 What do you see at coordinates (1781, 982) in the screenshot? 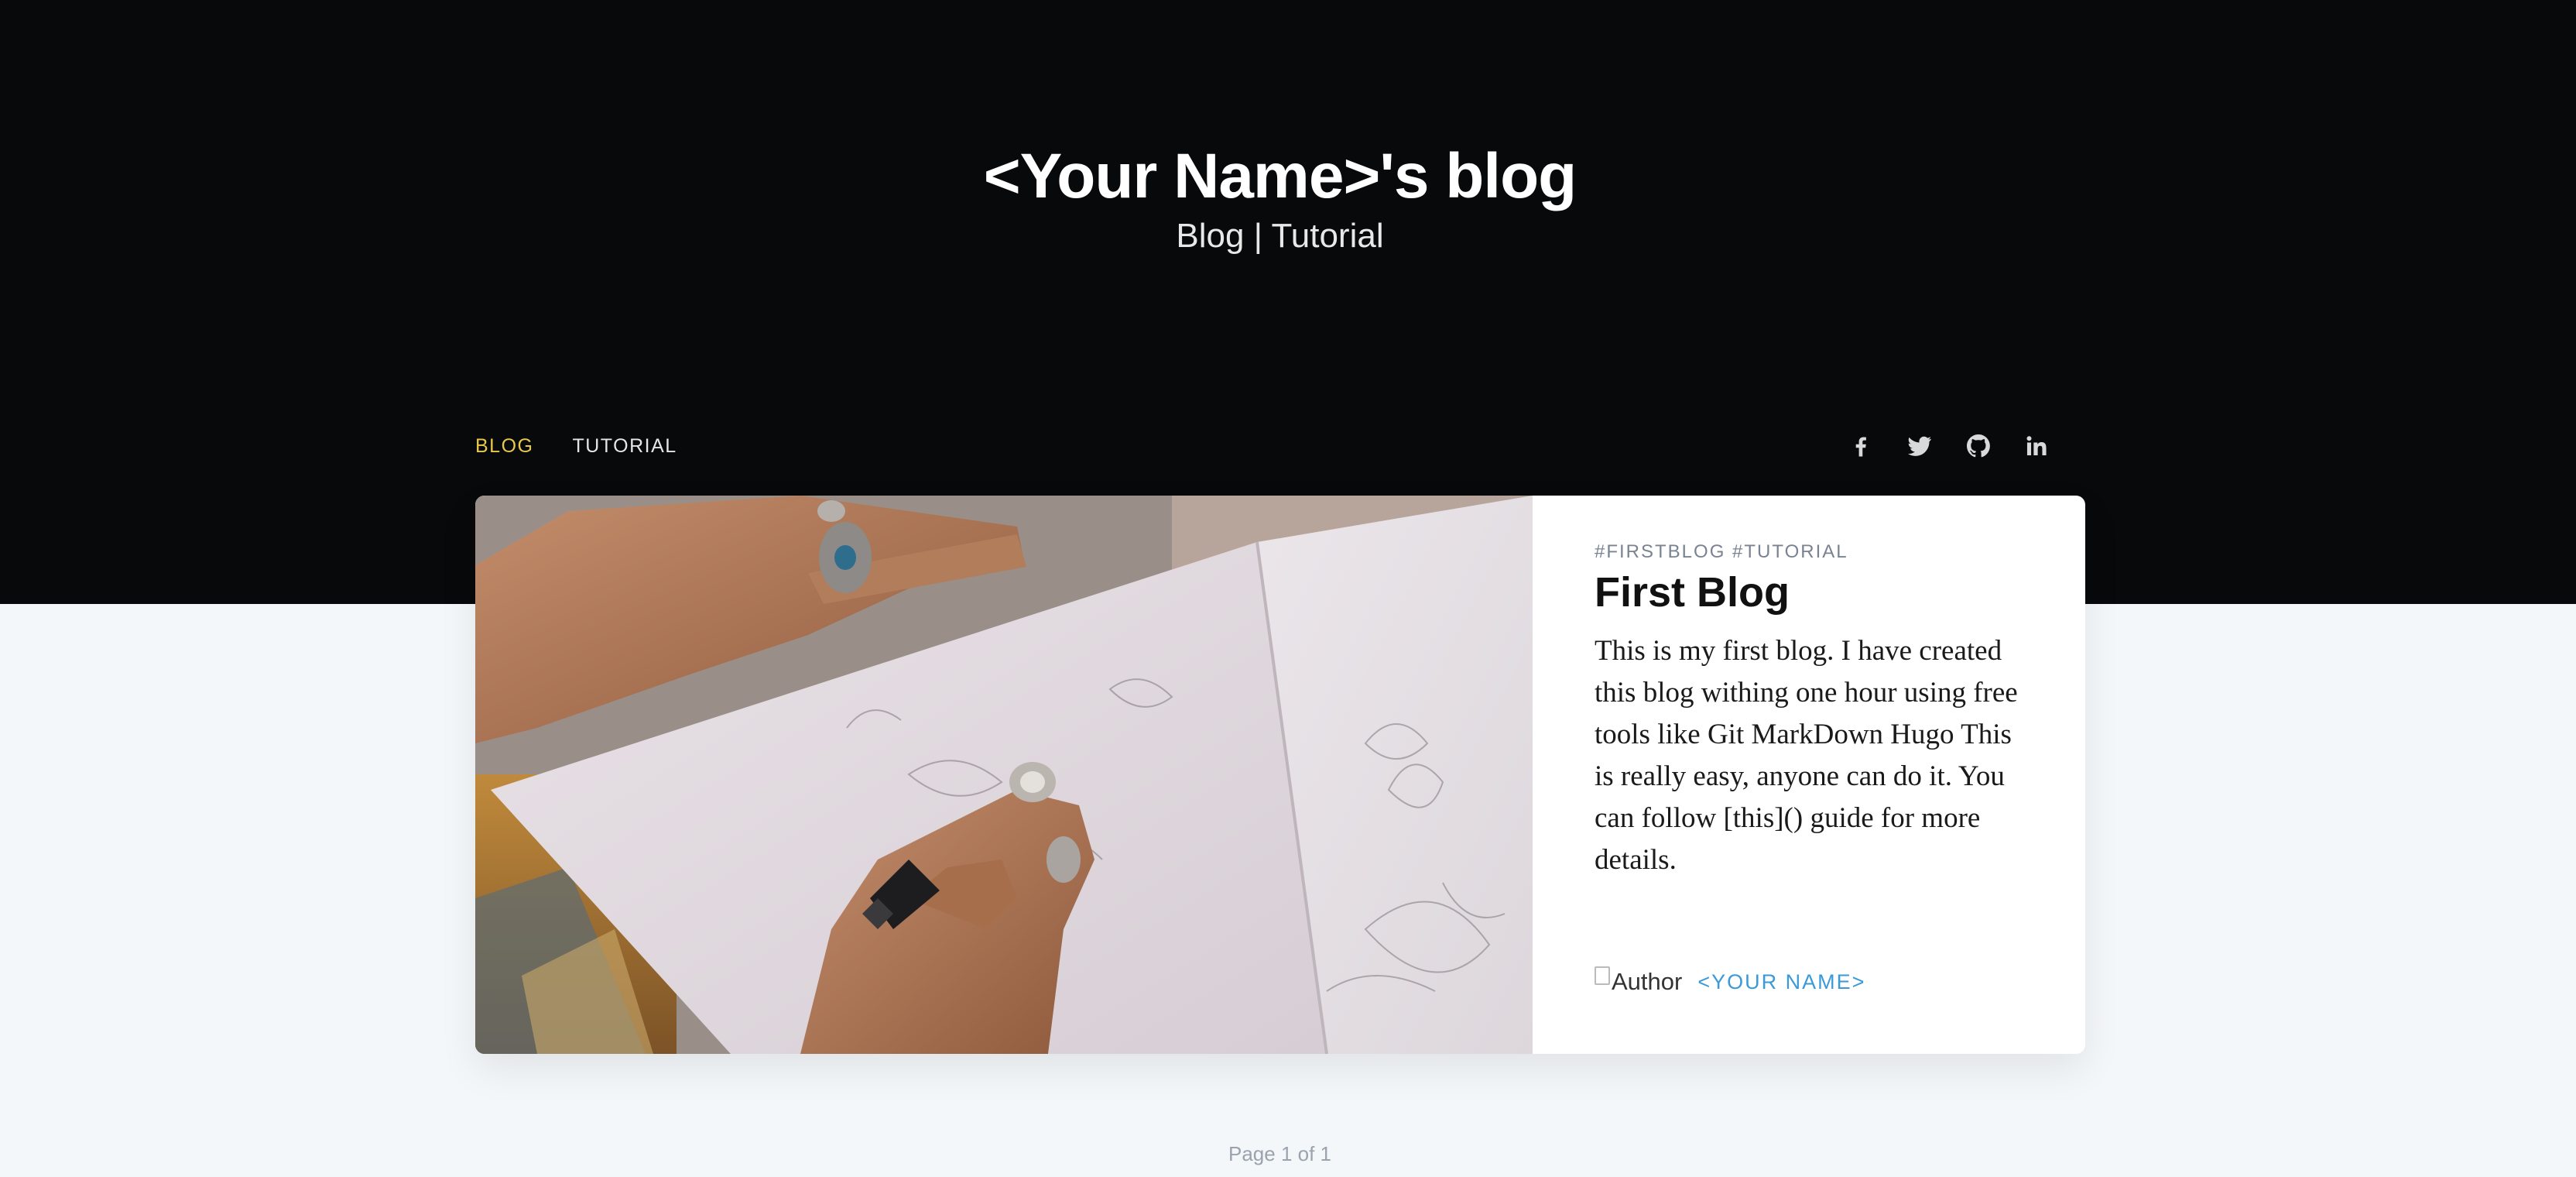
I see `author-name-link: <YOUR NAME>` at bounding box center [1781, 982].